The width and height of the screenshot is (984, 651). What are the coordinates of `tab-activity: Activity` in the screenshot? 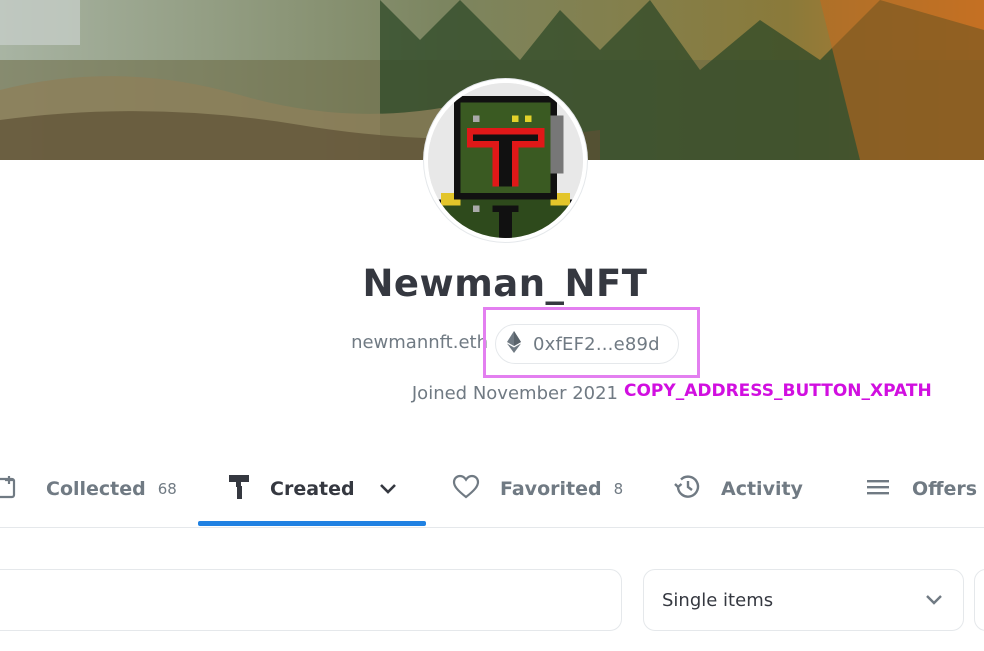 It's located at (738, 489).